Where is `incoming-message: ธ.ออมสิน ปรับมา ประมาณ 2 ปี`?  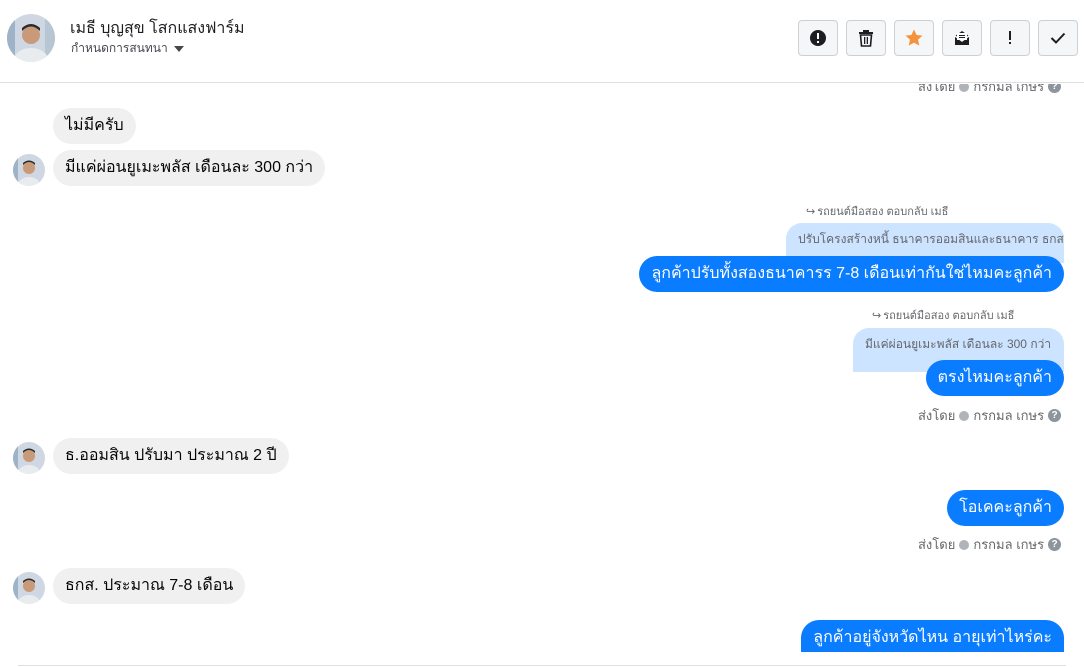 incoming-message: ธ.ออมสิน ปรับมา ประมาณ 2 ปี is located at coordinates (171, 456).